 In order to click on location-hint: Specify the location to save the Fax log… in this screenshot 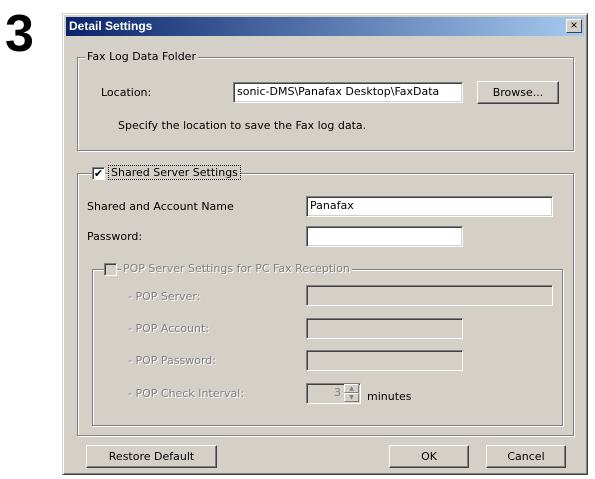, I will do `click(242, 125)`.